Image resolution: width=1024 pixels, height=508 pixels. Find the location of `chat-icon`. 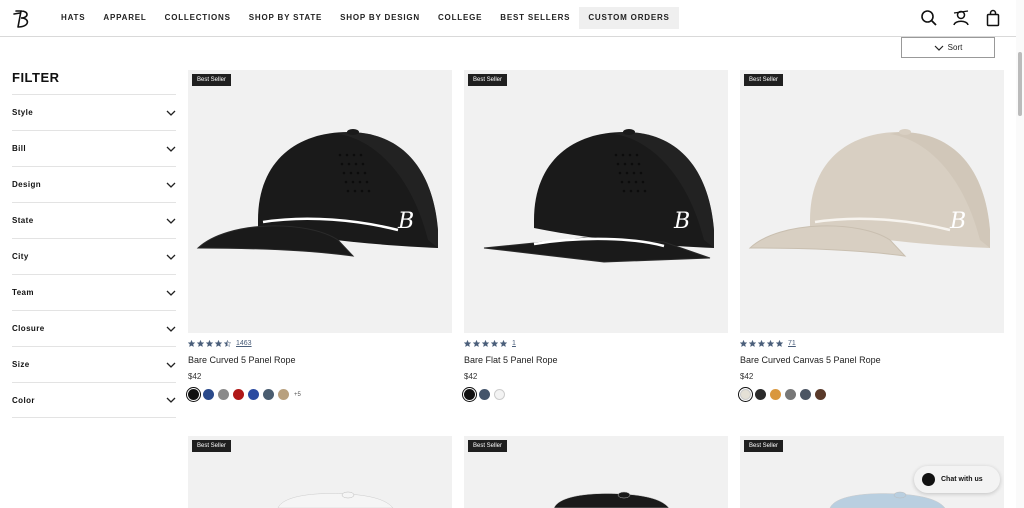

chat-icon is located at coordinates (928, 479).